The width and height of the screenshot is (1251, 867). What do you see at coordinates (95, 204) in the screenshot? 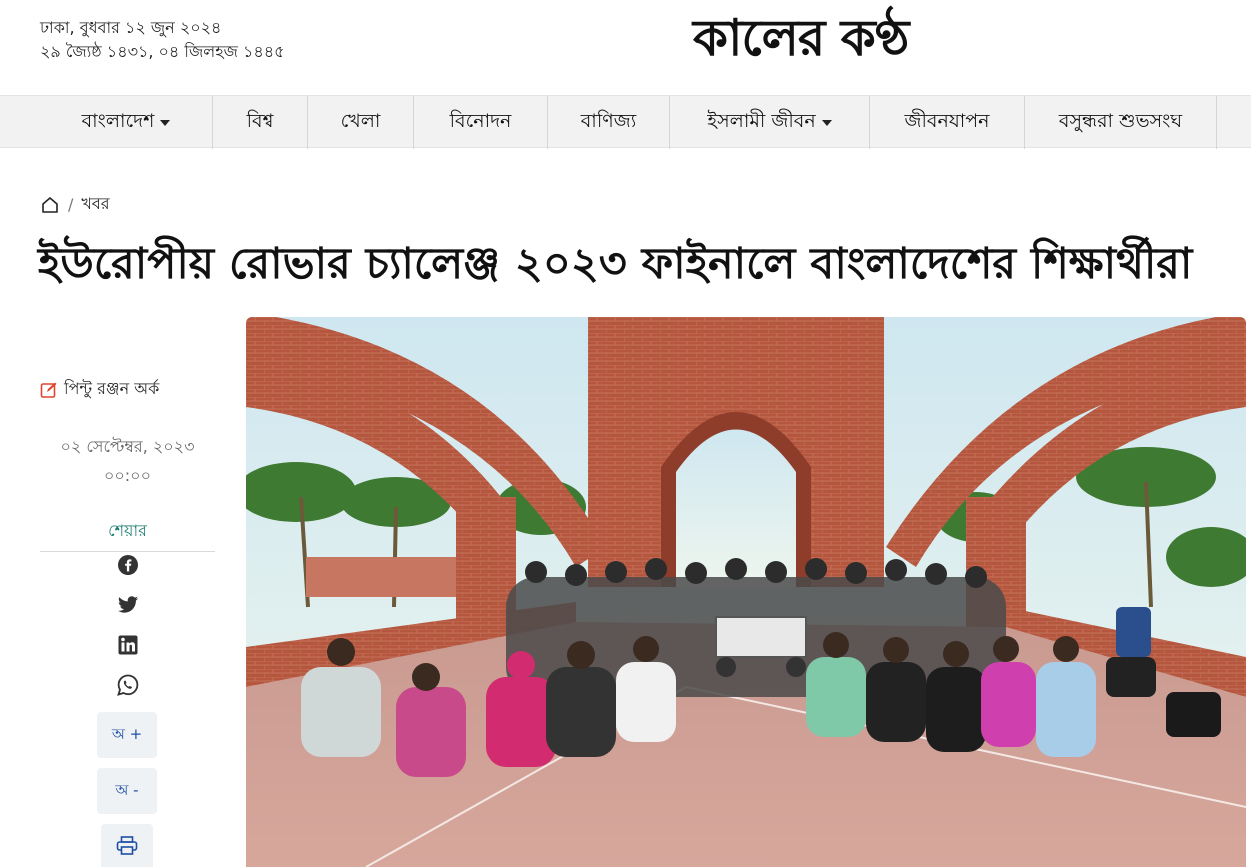
I see `breadcrumb-section: খবর` at bounding box center [95, 204].